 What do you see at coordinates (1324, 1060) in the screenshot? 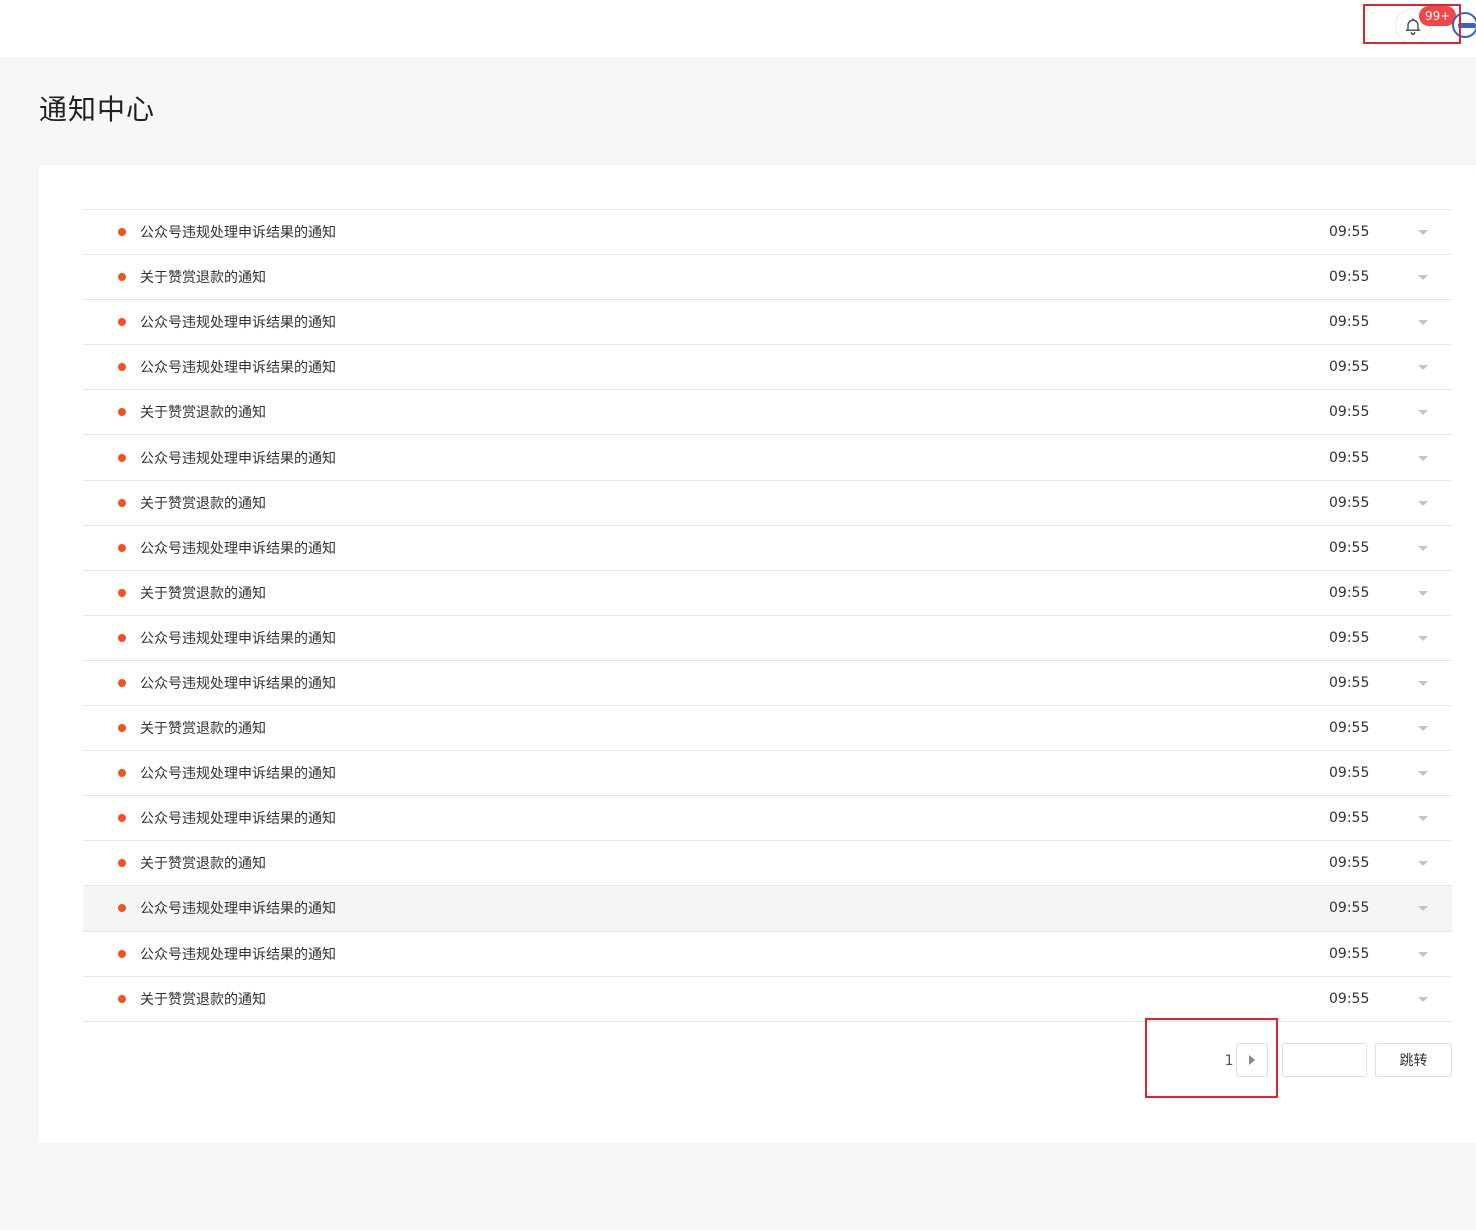
I see `jump-page-input` at bounding box center [1324, 1060].